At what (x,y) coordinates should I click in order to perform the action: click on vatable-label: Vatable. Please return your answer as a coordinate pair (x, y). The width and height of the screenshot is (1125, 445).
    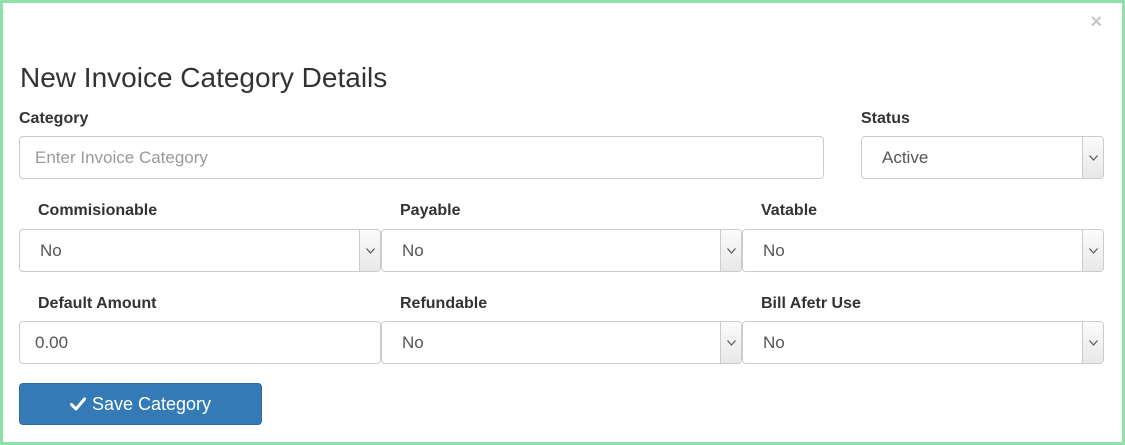
    Looking at the image, I should click on (789, 210).